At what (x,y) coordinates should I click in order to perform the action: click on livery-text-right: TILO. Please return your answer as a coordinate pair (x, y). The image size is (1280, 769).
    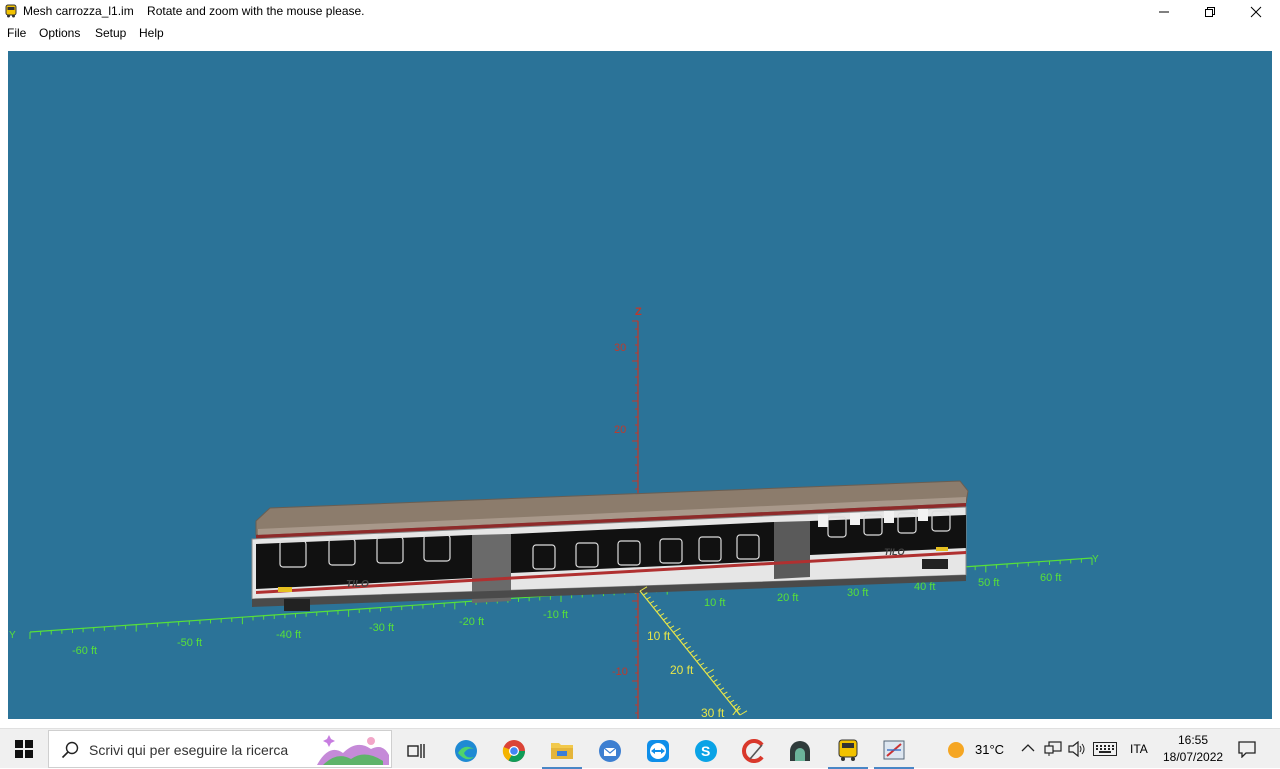
    Looking at the image, I should click on (894, 552).